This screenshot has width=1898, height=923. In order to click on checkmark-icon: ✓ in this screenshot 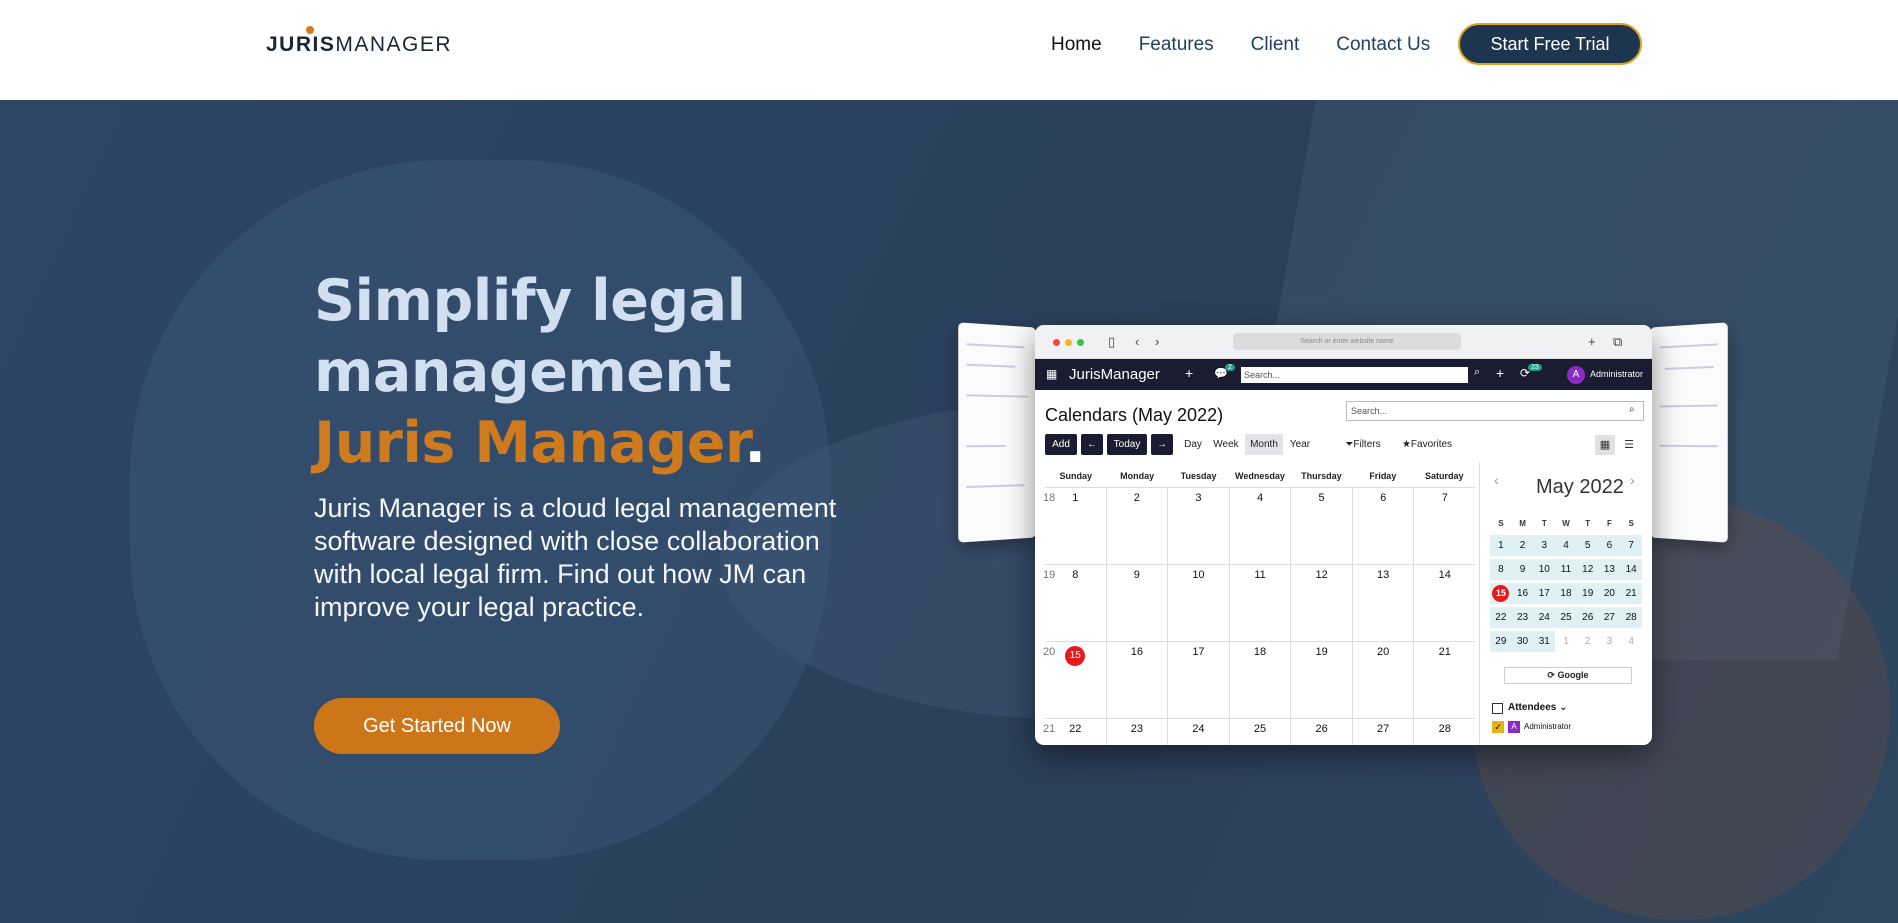, I will do `click(1498, 727)`.